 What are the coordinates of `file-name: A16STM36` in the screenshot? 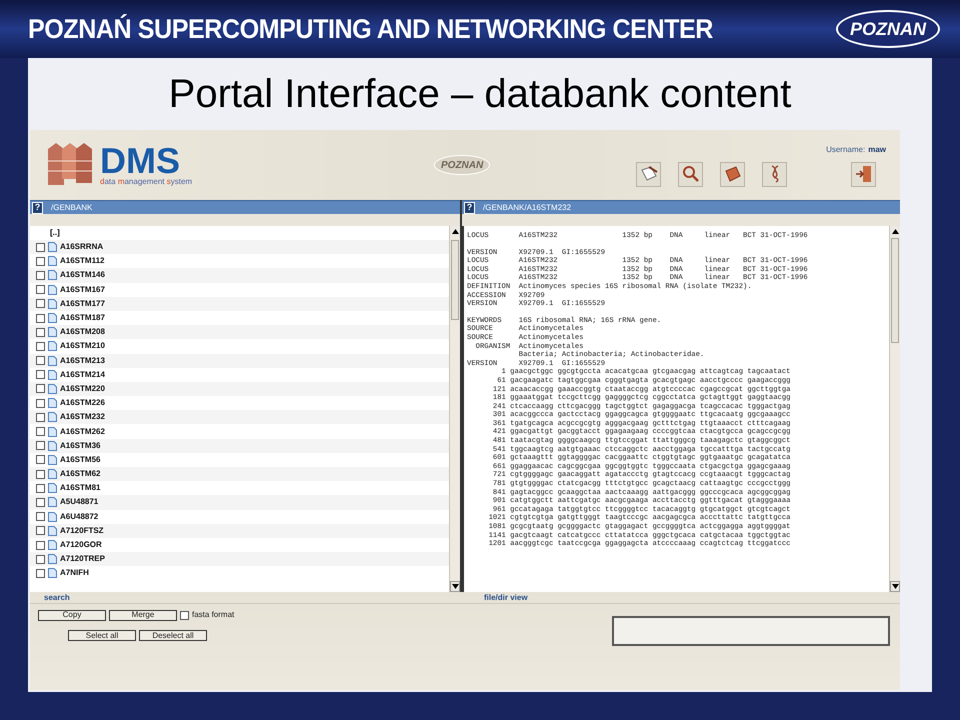 It's located at (80, 446).